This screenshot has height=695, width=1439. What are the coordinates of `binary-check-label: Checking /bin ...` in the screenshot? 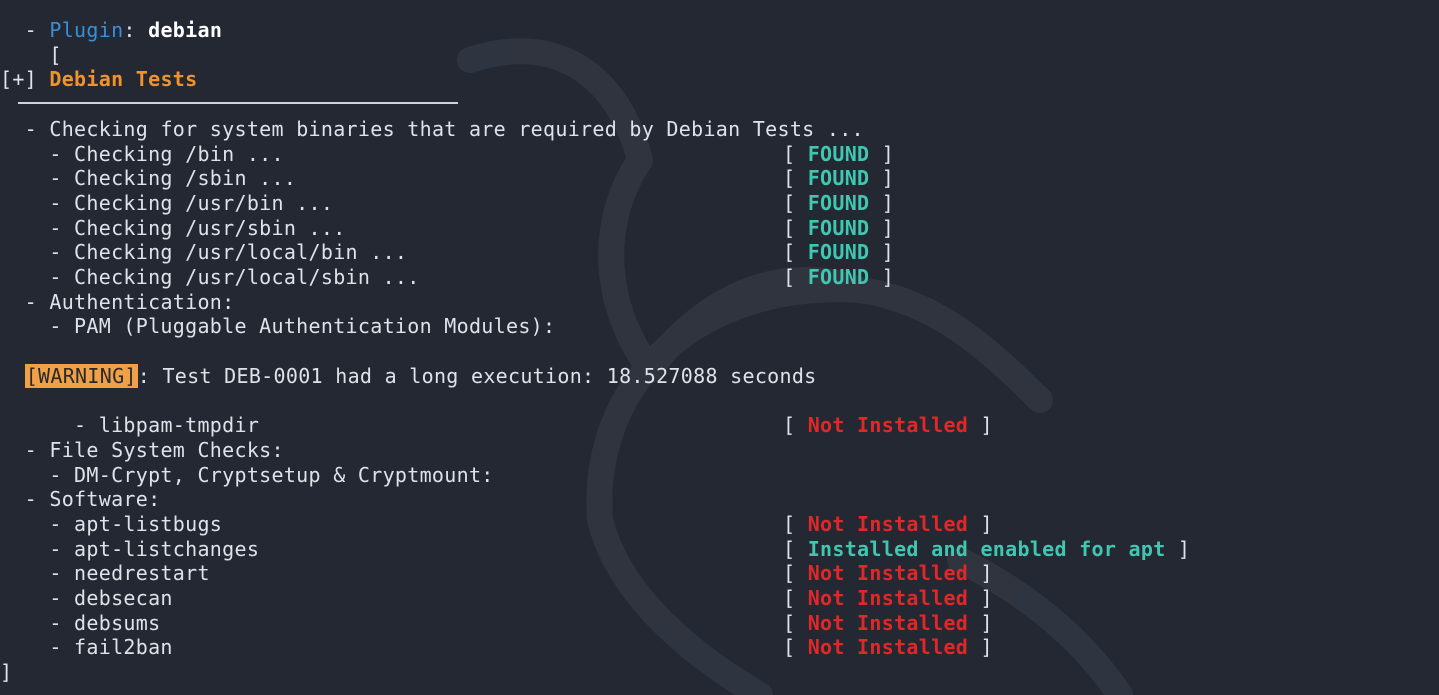 It's located at (179, 154).